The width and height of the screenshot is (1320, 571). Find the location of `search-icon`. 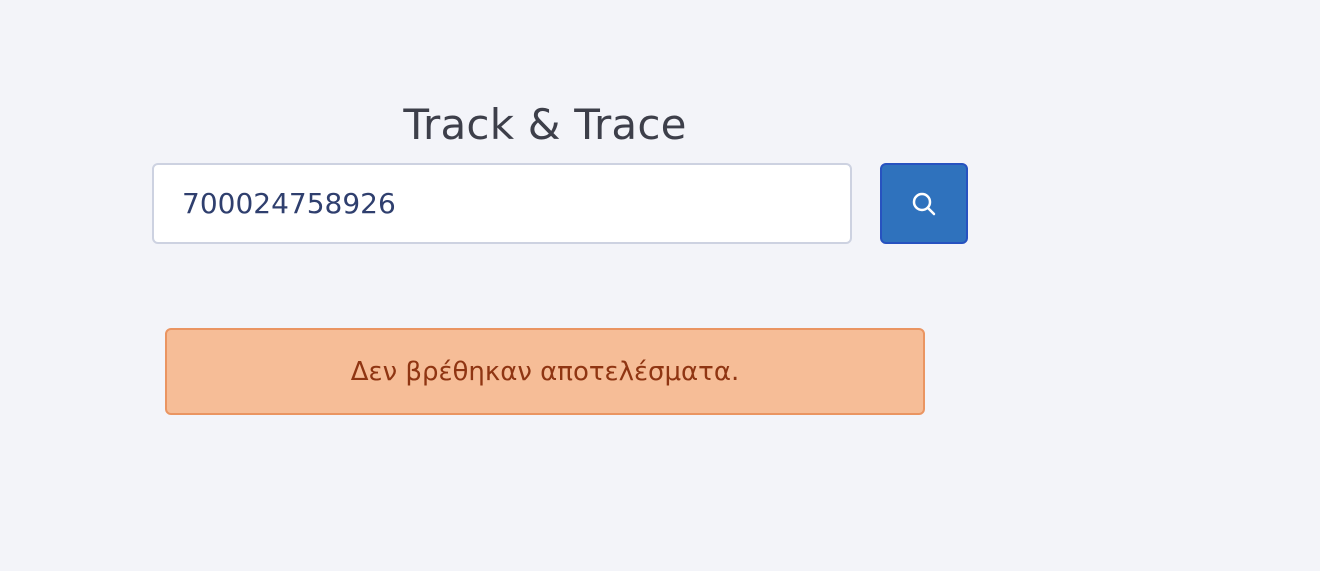

search-icon is located at coordinates (924, 204).